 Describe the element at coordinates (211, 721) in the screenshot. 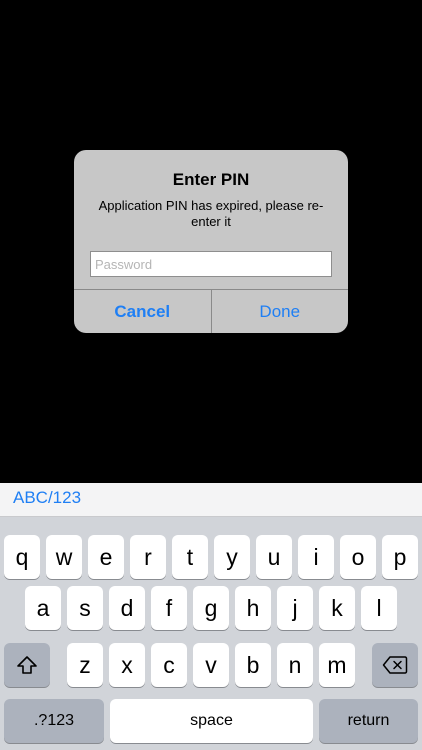

I see `space-key: space` at that location.